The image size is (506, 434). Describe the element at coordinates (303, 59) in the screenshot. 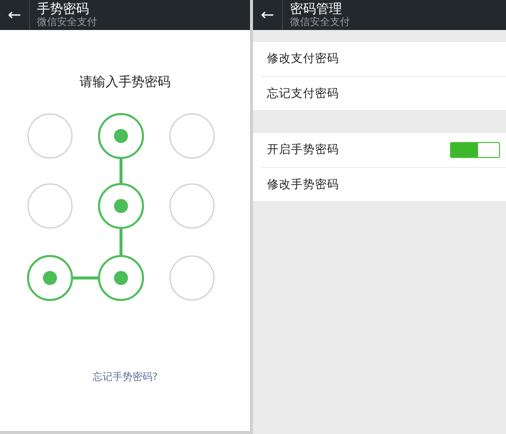

I see `list-item: 修改支付密码` at that location.